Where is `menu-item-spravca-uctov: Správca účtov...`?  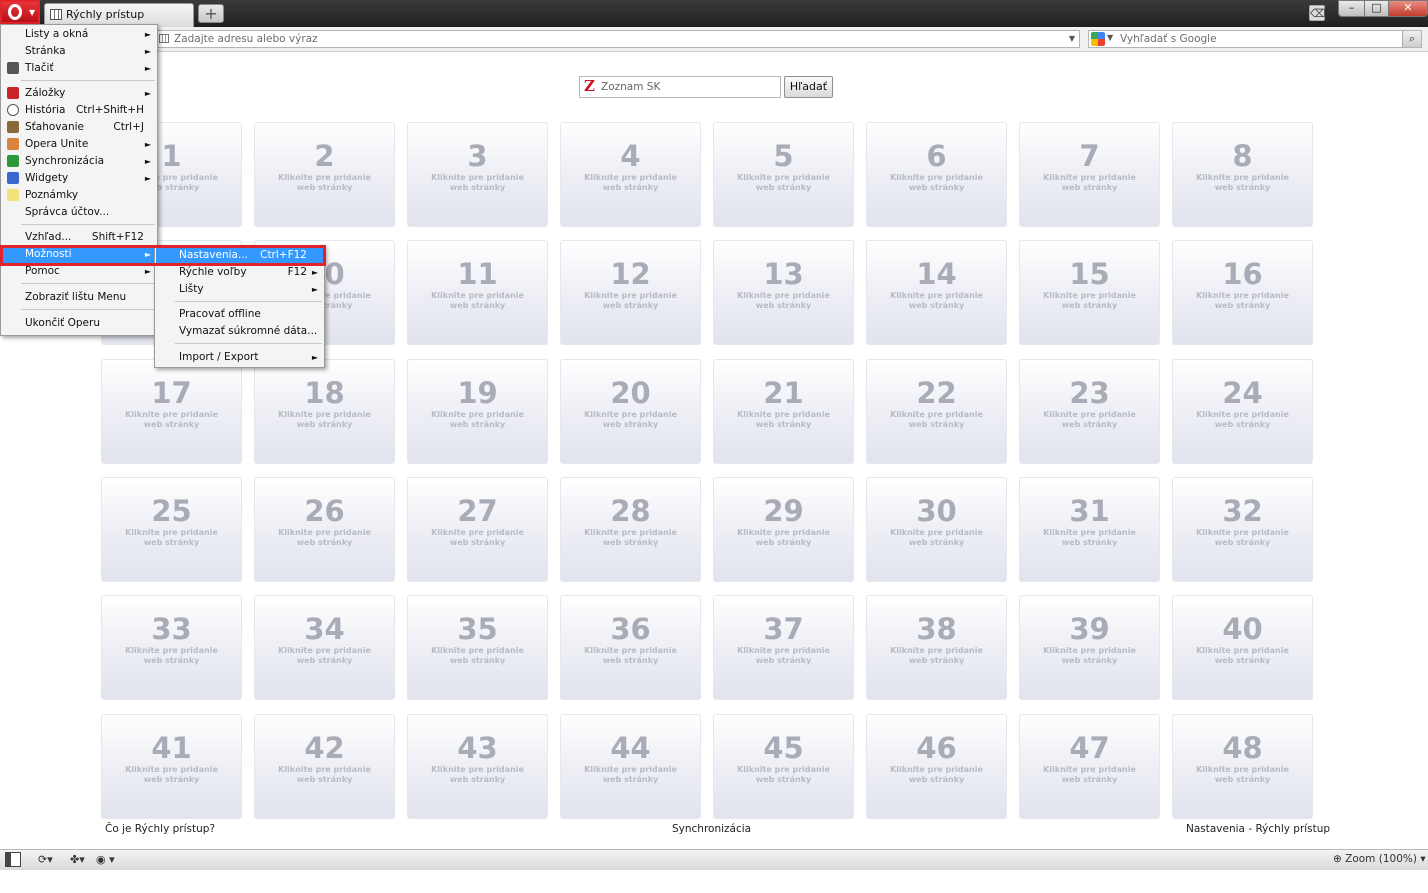 menu-item-spravca-uctov: Správca účtov... is located at coordinates (79, 212).